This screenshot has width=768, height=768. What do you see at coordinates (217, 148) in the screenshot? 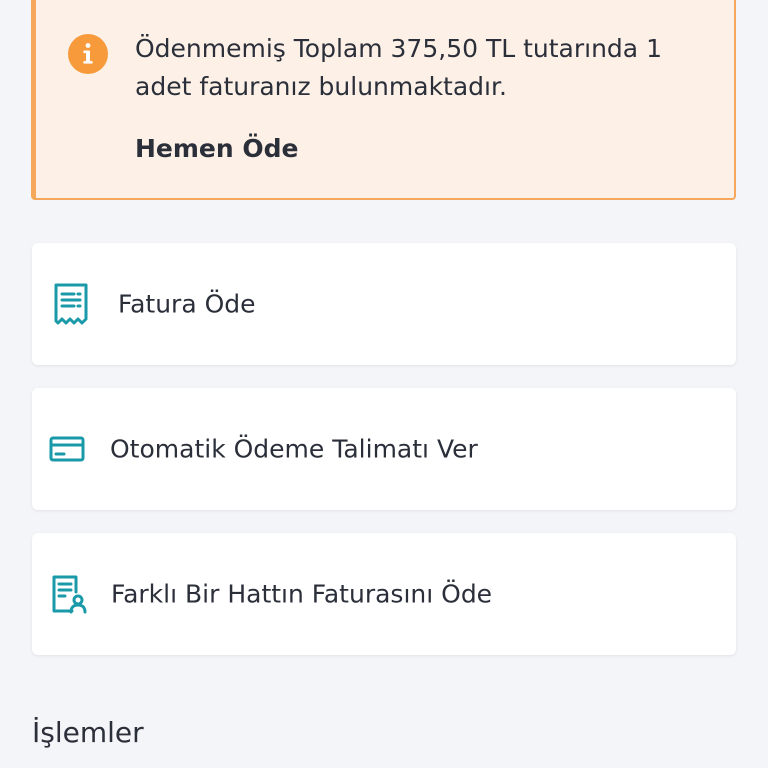
I see `pay-now-link: Hemen Öde` at bounding box center [217, 148].